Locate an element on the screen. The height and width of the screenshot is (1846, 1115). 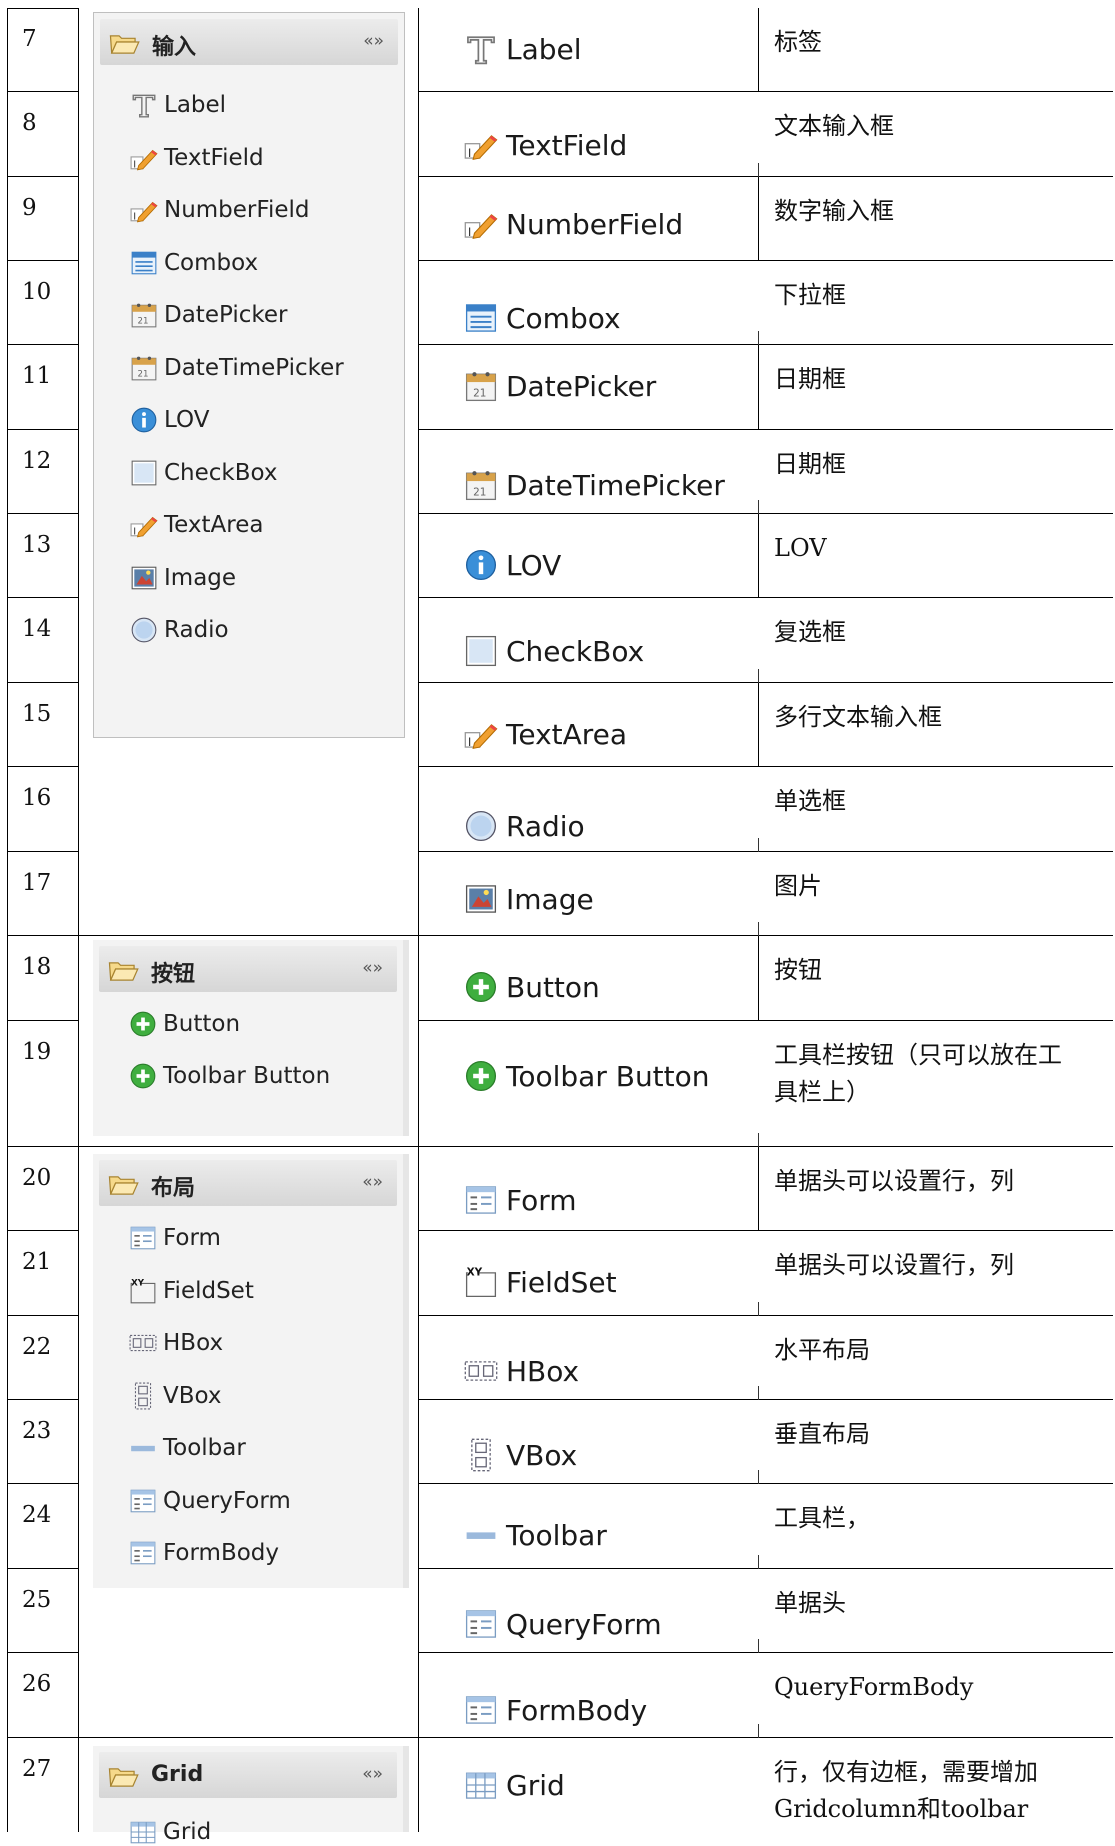
palette-item-button: Button is located at coordinates (184, 1024).